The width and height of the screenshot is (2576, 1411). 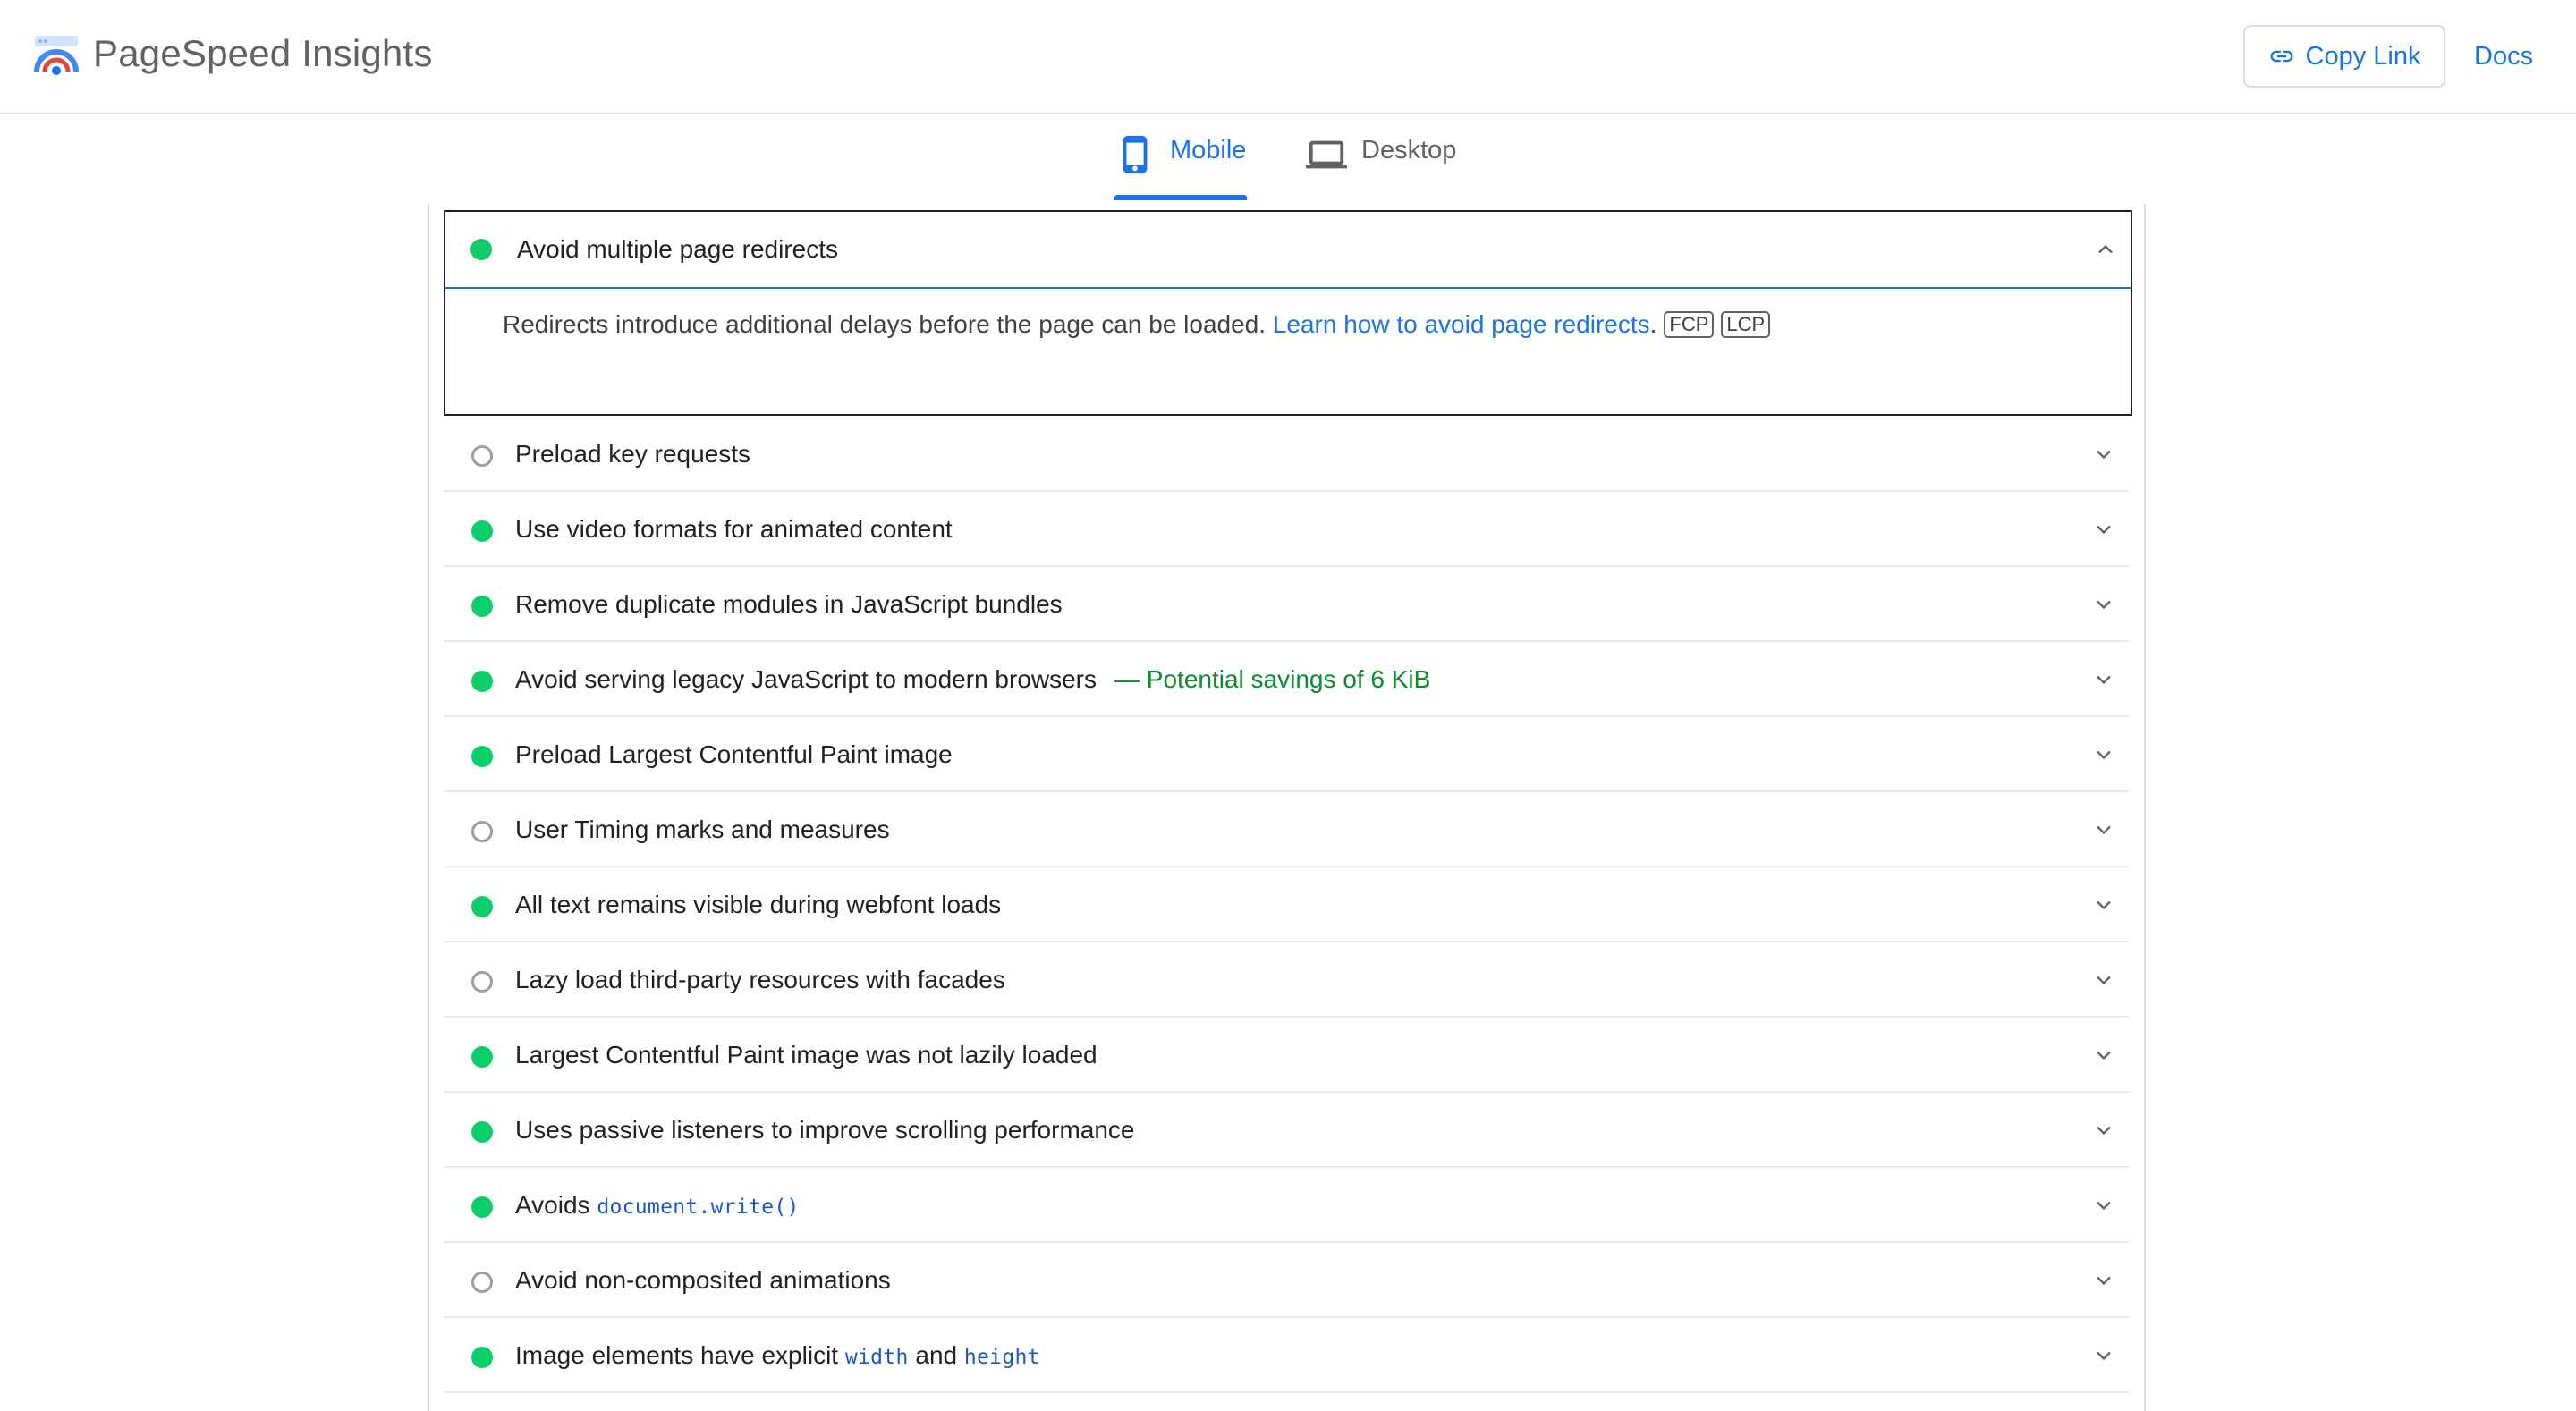 I want to click on panel-border-left, so click(x=428, y=807).